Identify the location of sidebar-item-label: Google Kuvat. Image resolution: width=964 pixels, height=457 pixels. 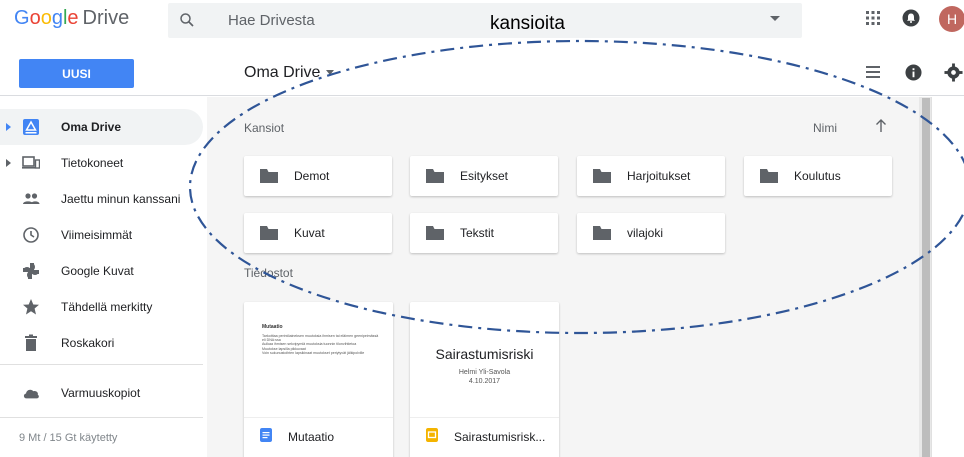
(97, 271).